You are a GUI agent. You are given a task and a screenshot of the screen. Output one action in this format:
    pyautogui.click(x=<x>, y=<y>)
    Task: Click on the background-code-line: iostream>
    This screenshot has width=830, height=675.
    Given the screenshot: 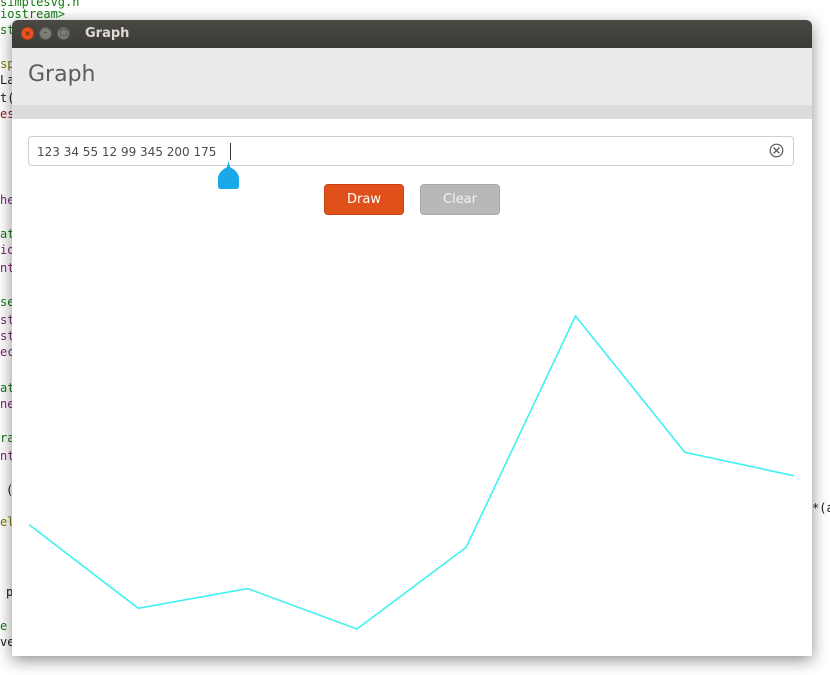 What is the action you would take?
    pyautogui.click(x=33, y=14)
    